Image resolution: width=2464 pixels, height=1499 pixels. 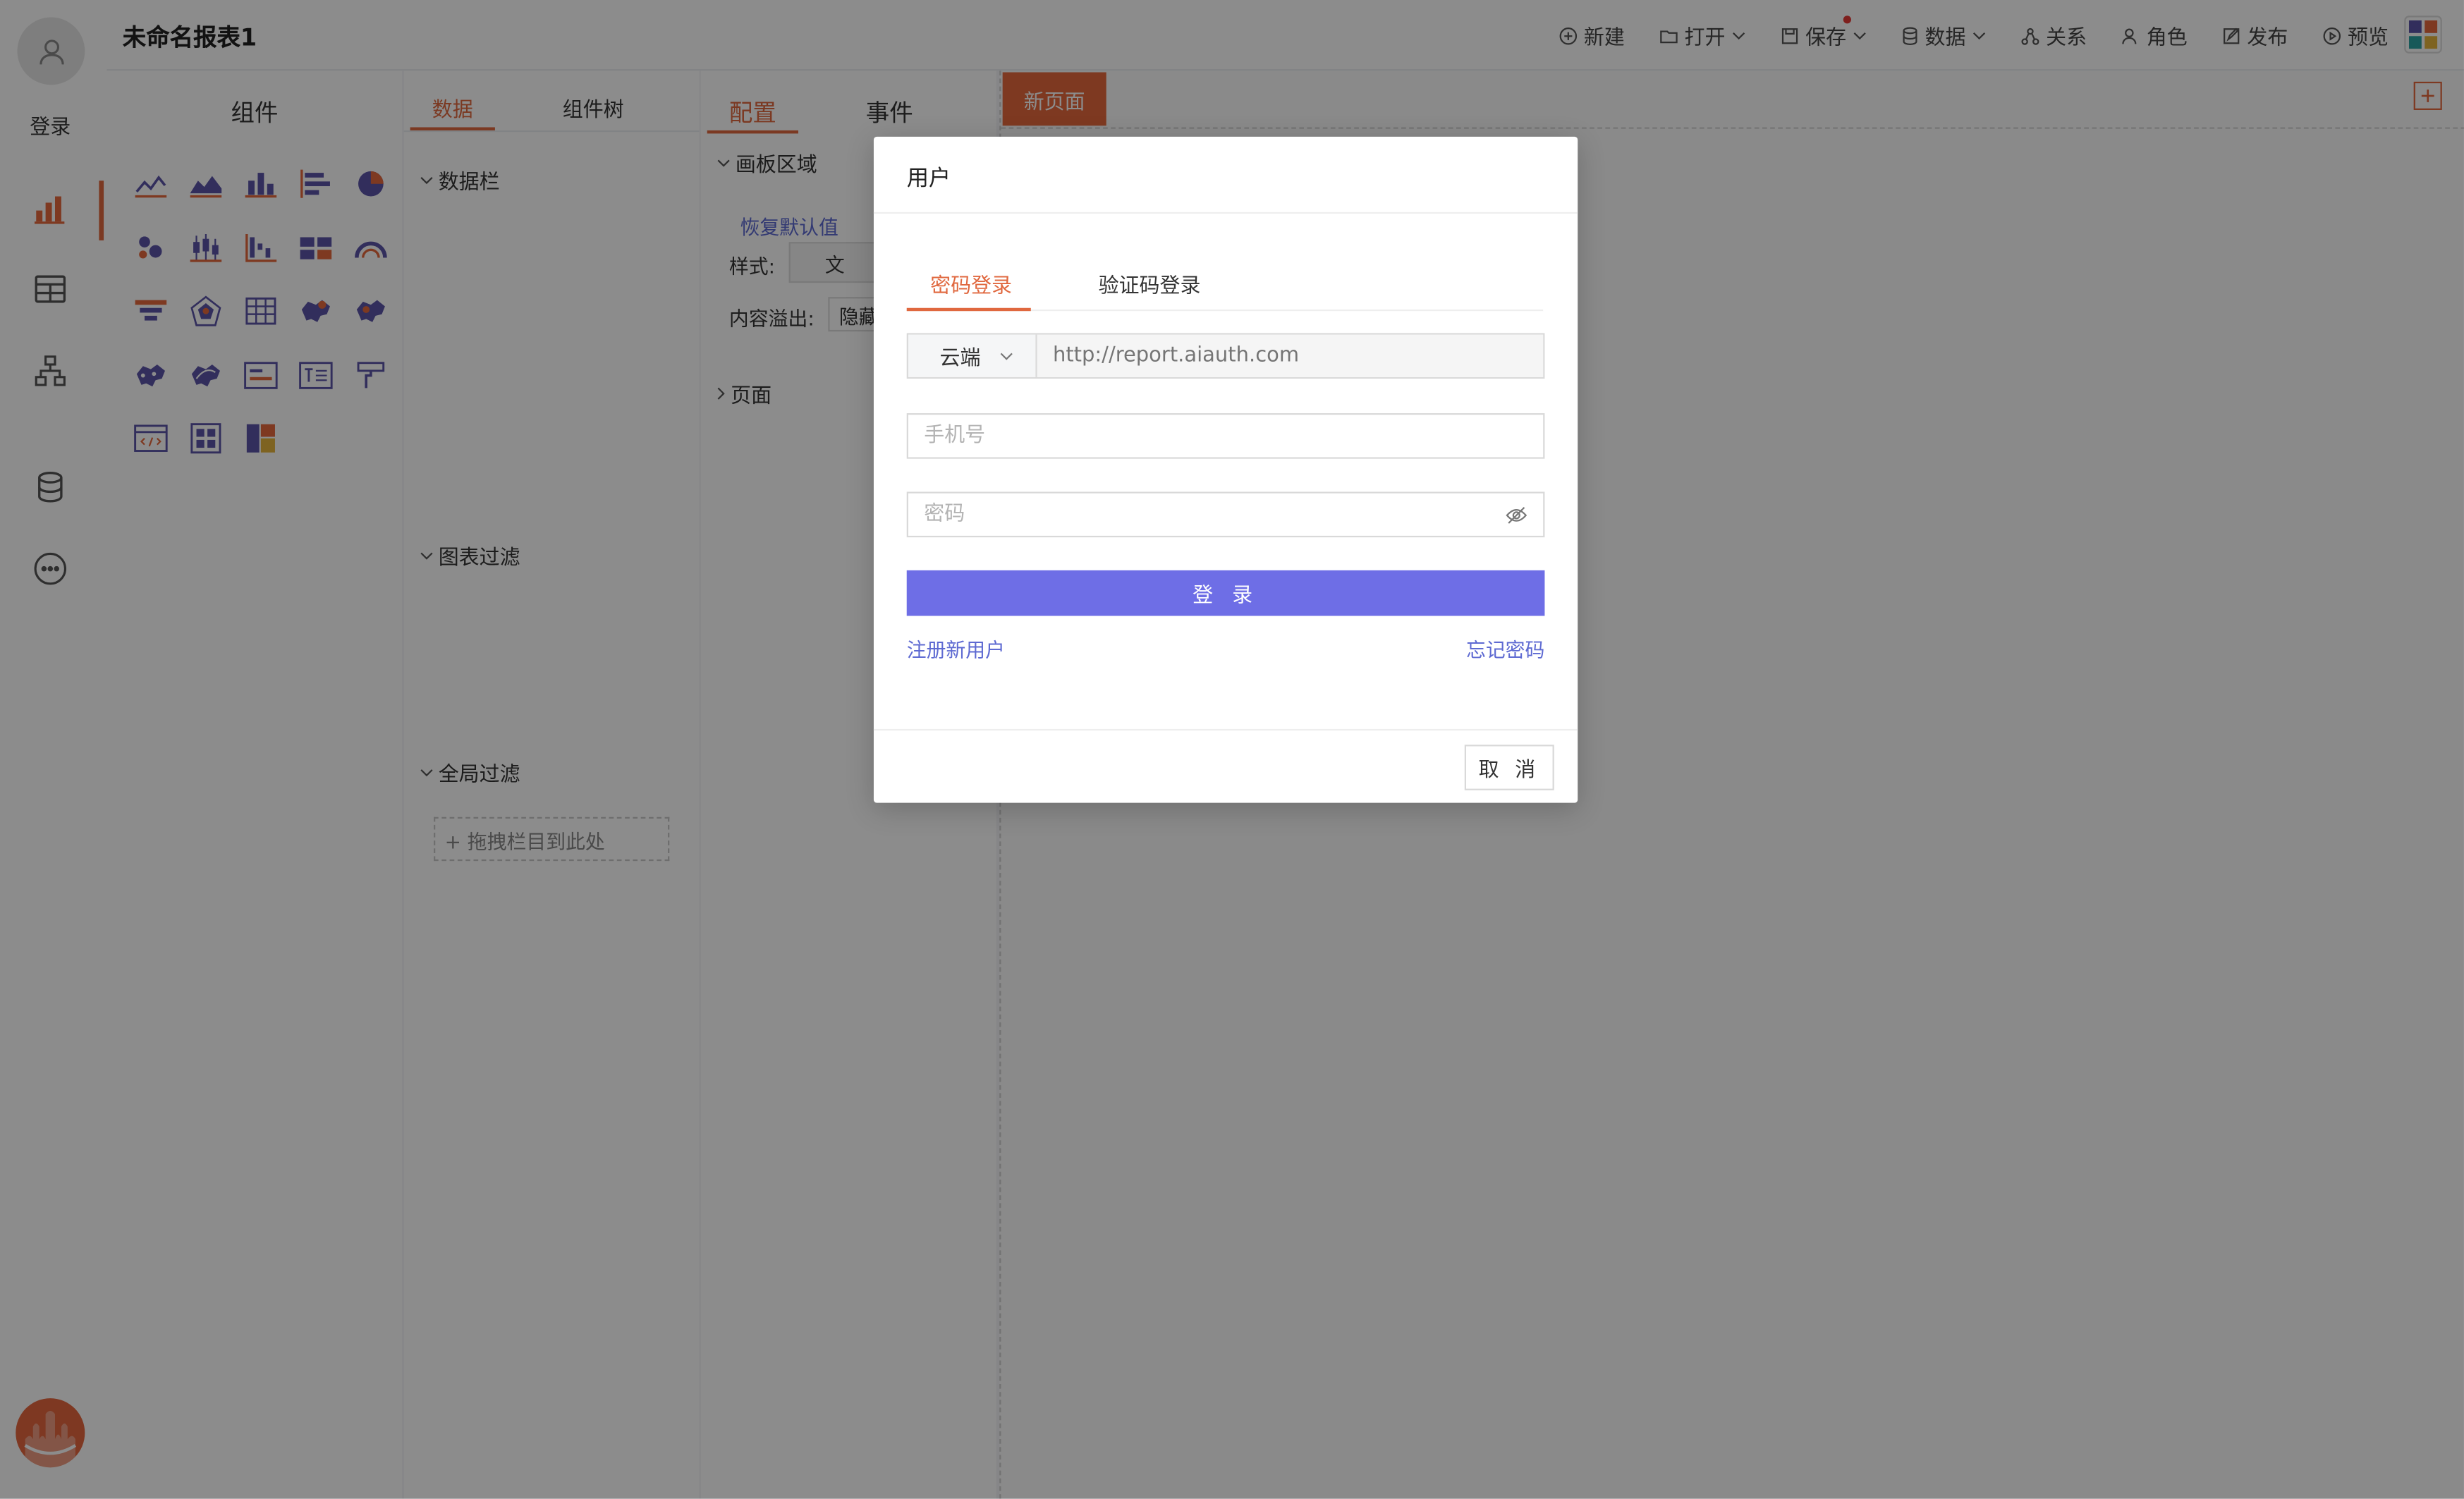 I want to click on cancel-button: 取 消, so click(x=1509, y=767).